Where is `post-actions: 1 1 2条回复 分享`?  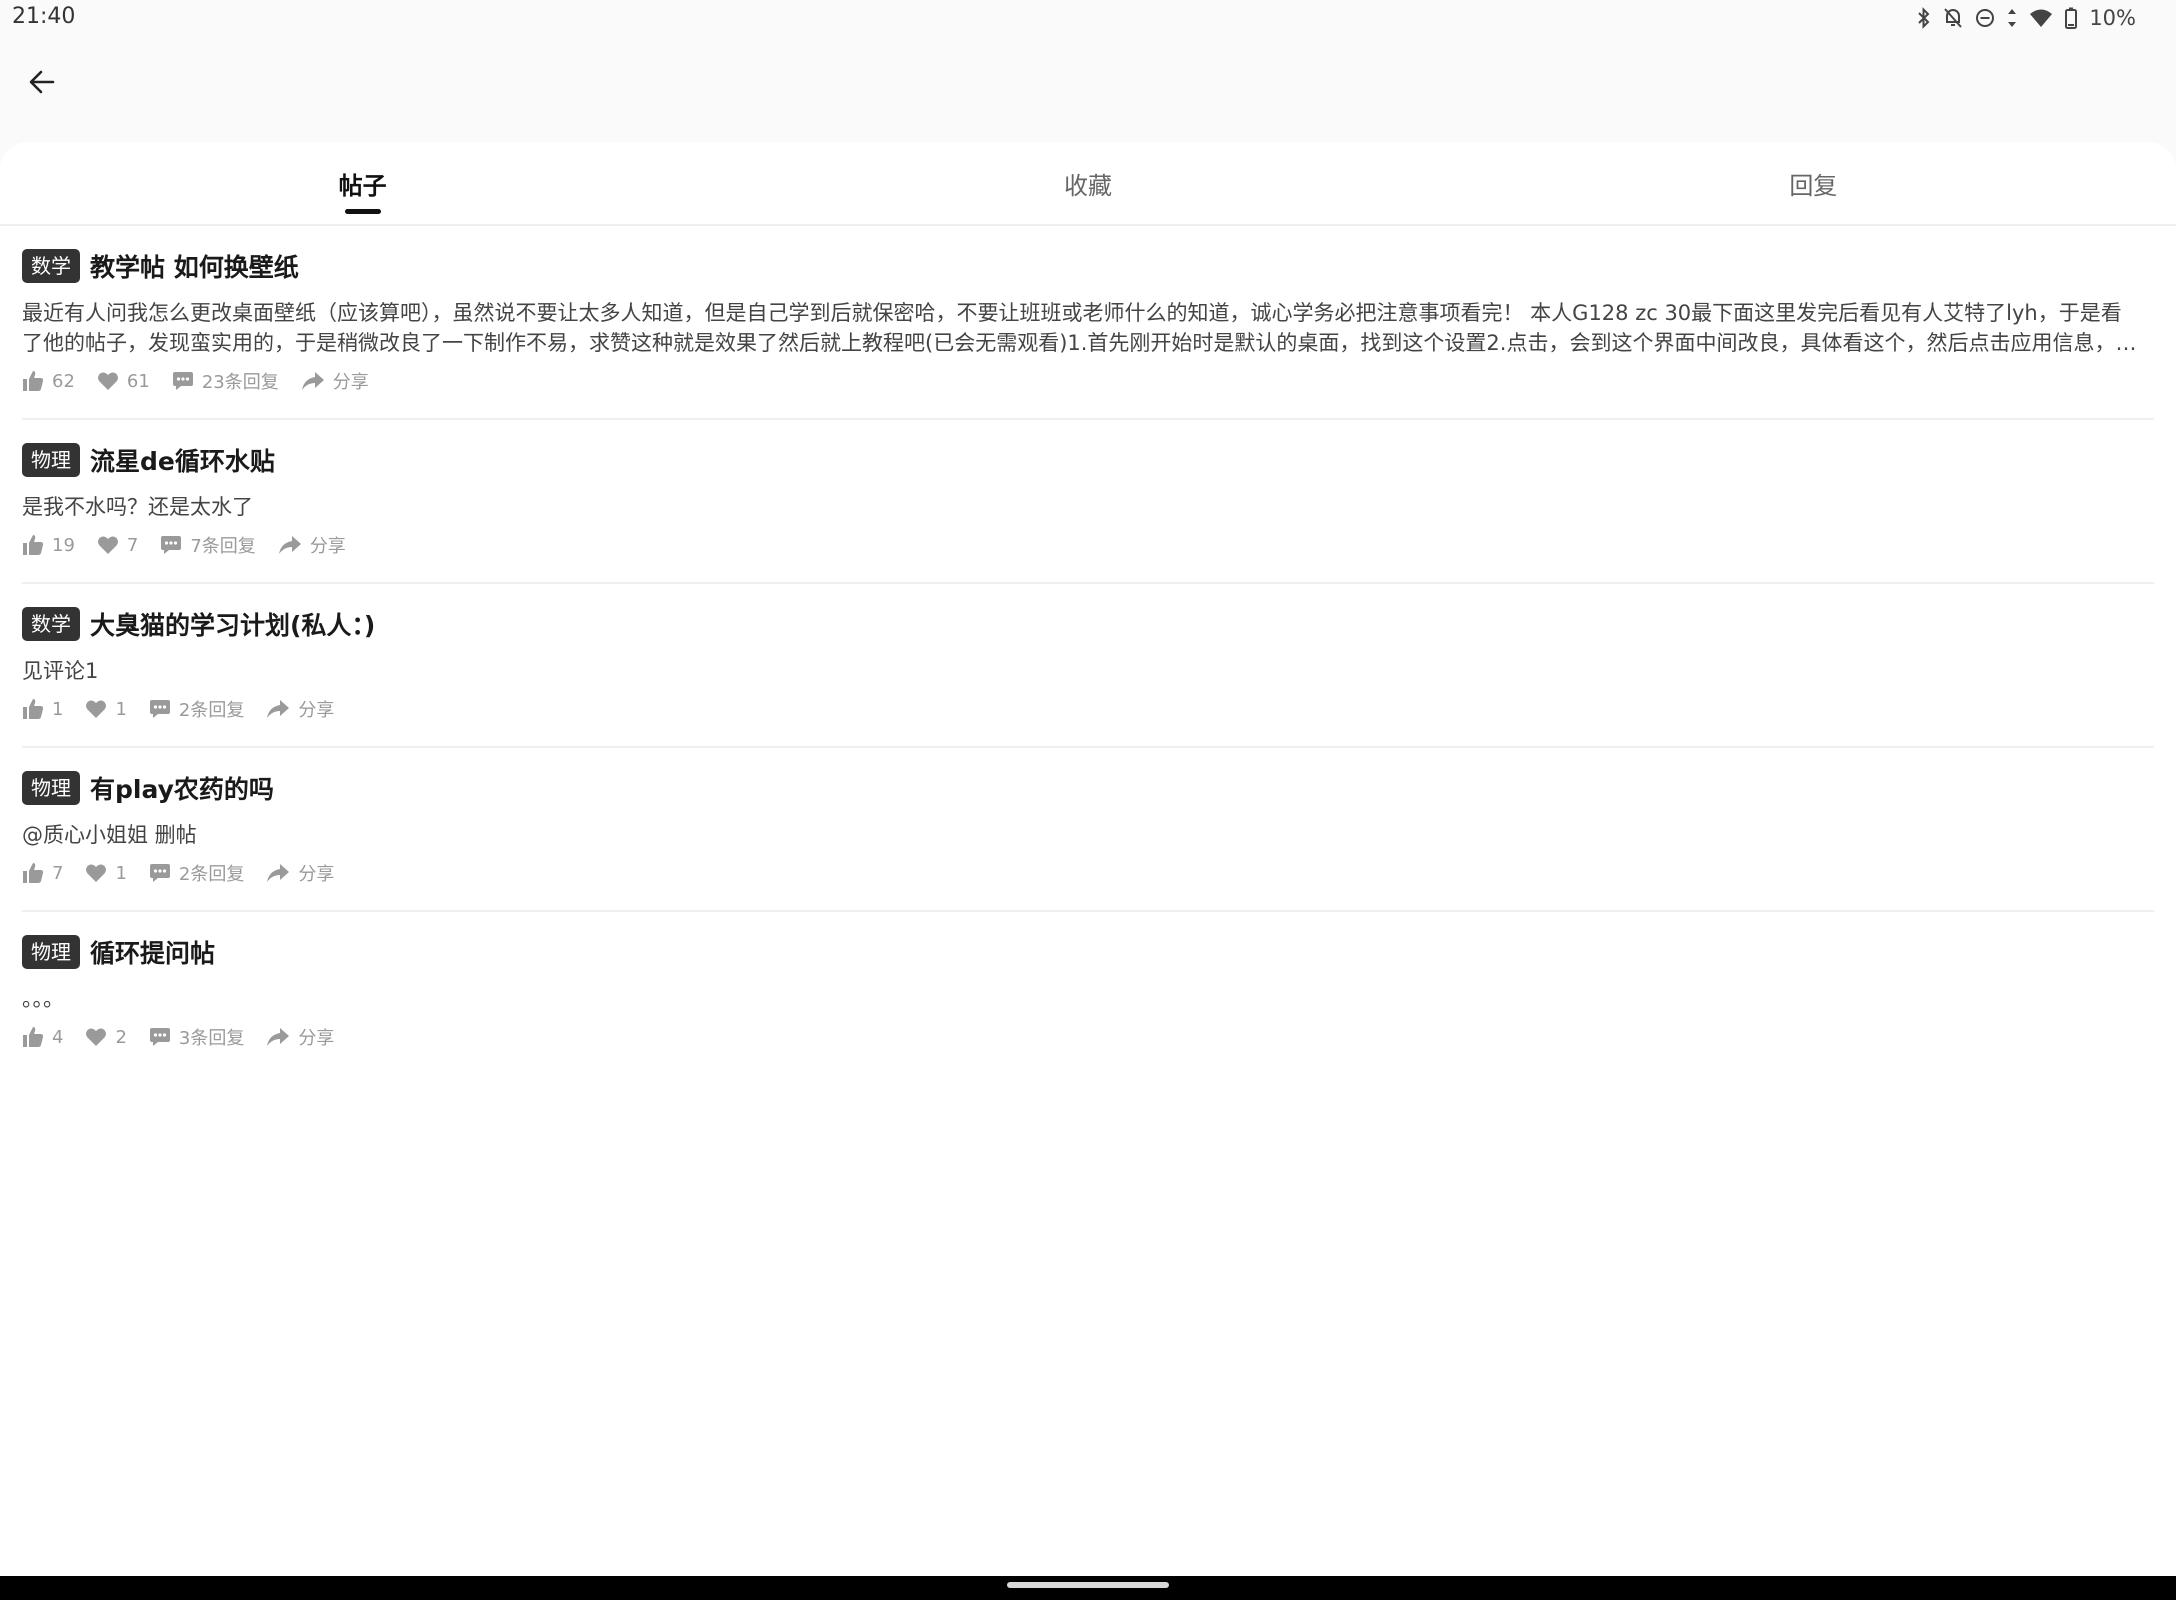 post-actions: 1 1 2条回复 分享 is located at coordinates (189, 709).